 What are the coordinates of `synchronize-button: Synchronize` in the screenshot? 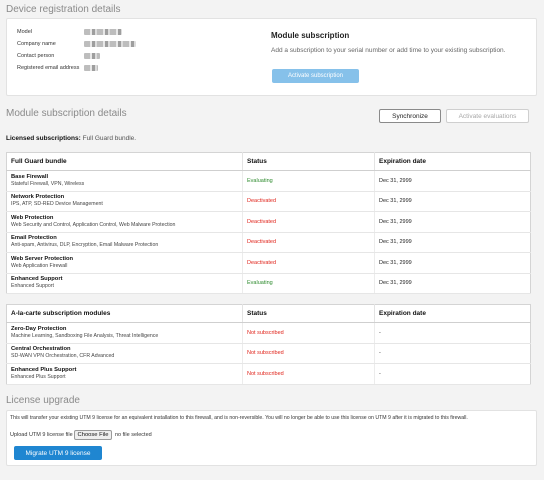 It's located at (410, 116).